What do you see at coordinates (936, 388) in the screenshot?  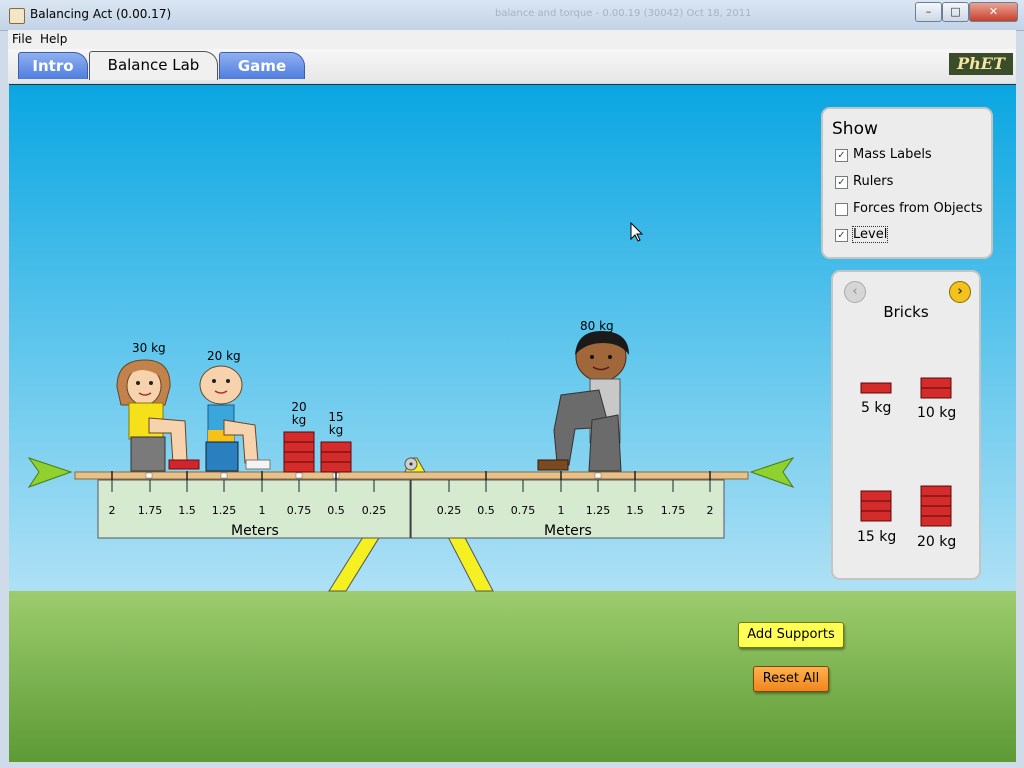 I see `brick-10kg-icon` at bounding box center [936, 388].